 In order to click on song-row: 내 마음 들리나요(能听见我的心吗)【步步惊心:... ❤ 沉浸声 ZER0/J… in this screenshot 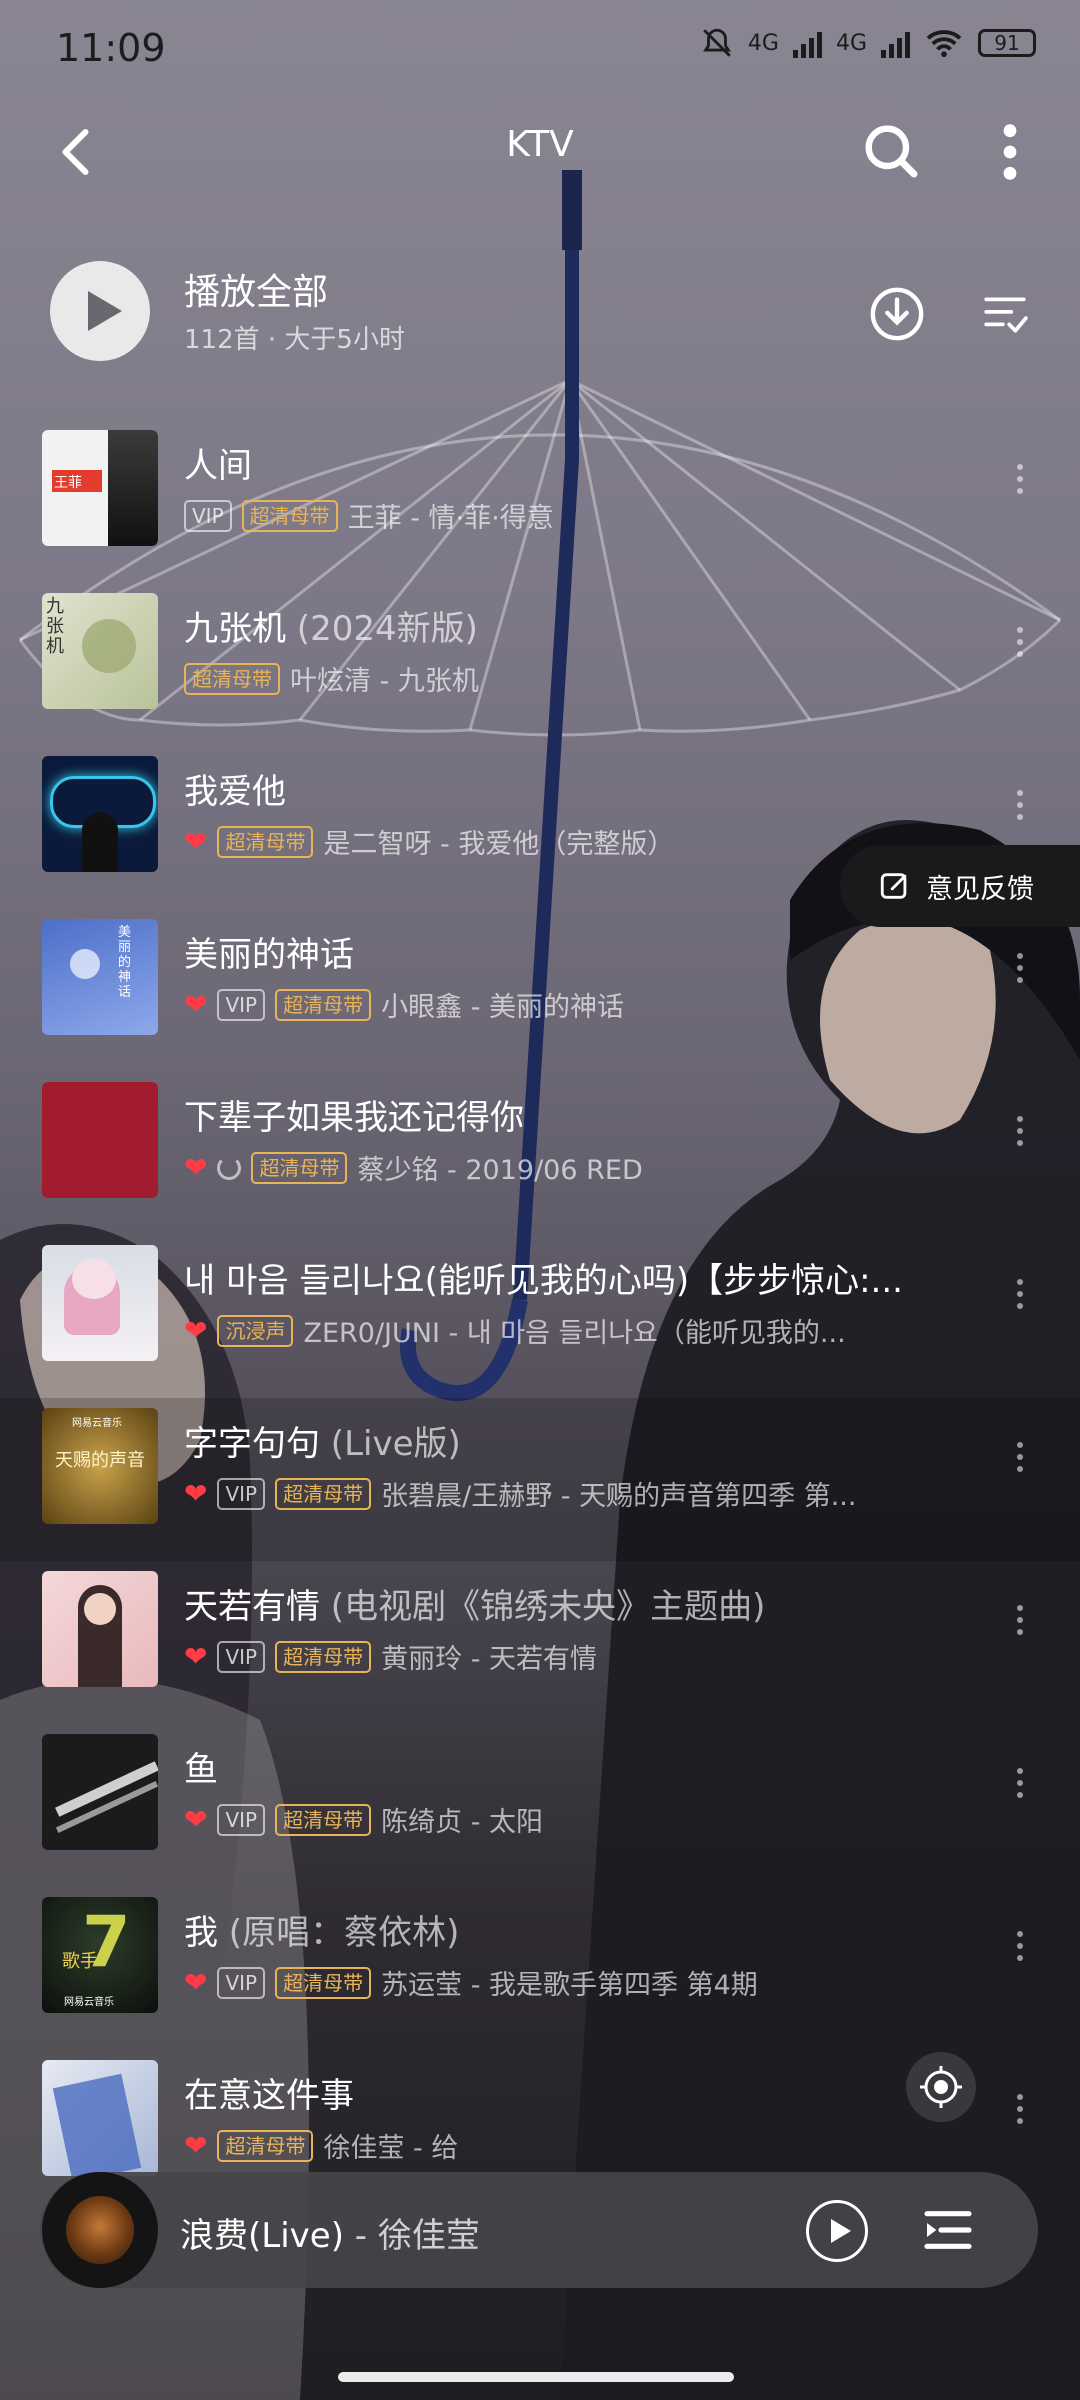, I will do `click(540, 1316)`.